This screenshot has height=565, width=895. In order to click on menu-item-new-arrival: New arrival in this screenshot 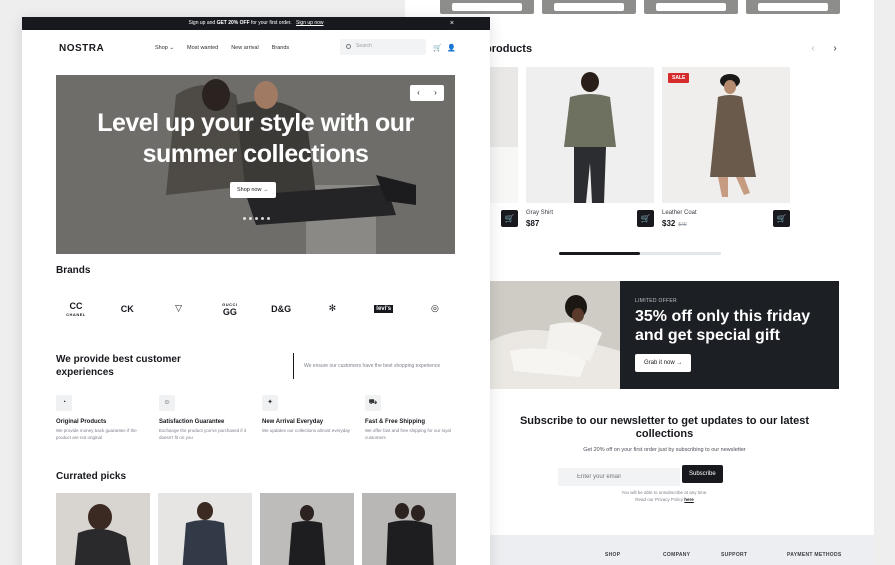, I will do `click(245, 48)`.